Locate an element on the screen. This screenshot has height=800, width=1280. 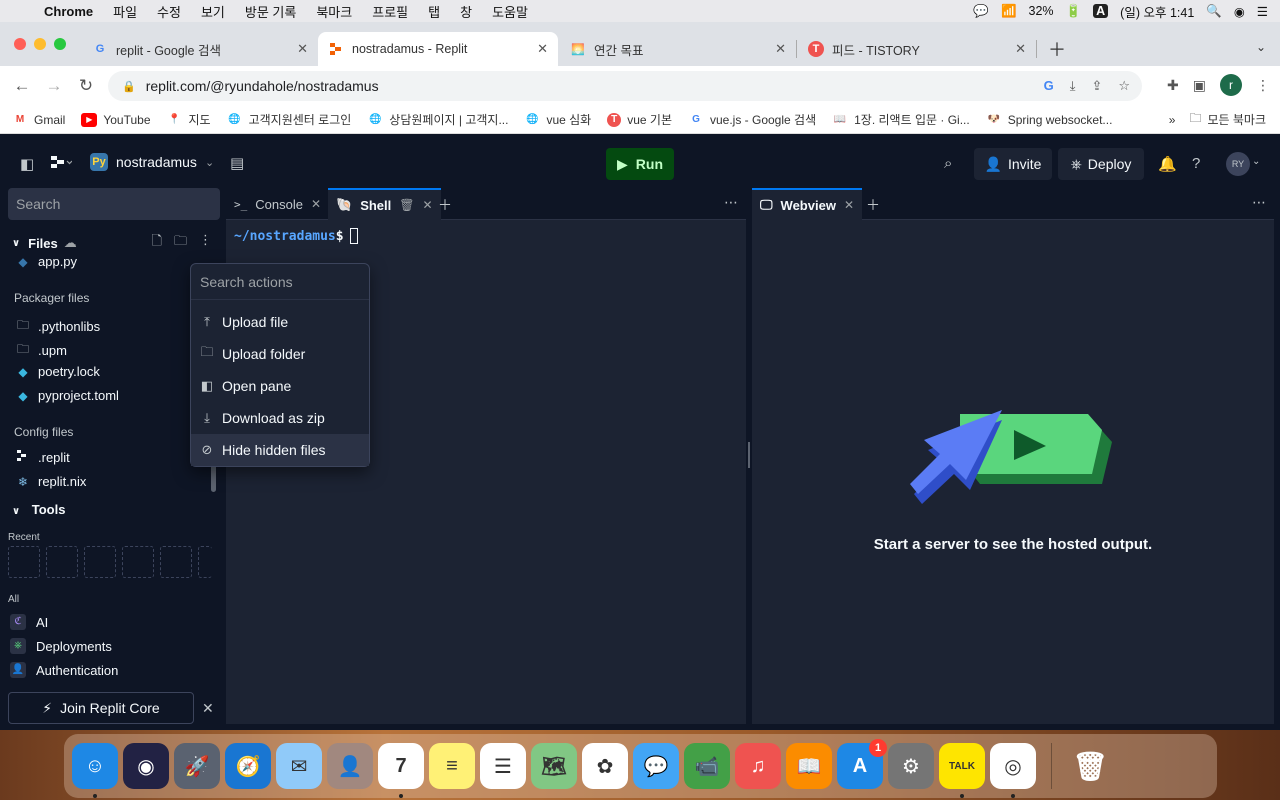
browser-tab-tistory: T 피드 - TISTORY ✕ is located at coordinates (917, 49).